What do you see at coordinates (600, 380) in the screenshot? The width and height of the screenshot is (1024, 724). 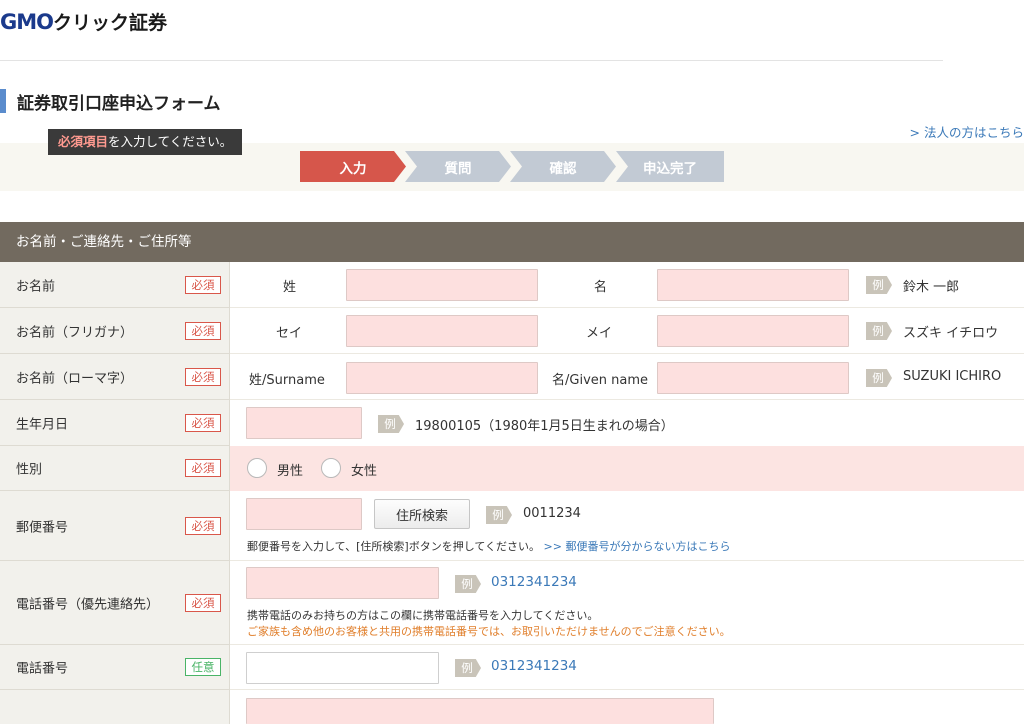 I see `given-name-roman-label: 名/Given name` at bounding box center [600, 380].